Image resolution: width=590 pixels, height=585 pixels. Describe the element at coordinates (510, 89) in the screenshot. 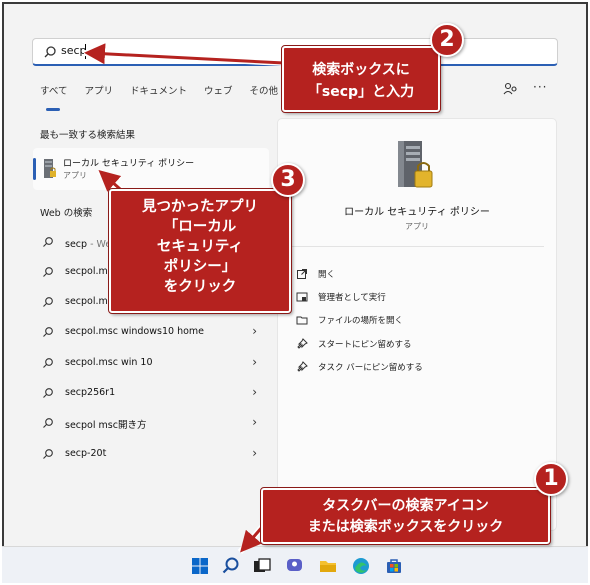

I see `account-switch-icon` at that location.